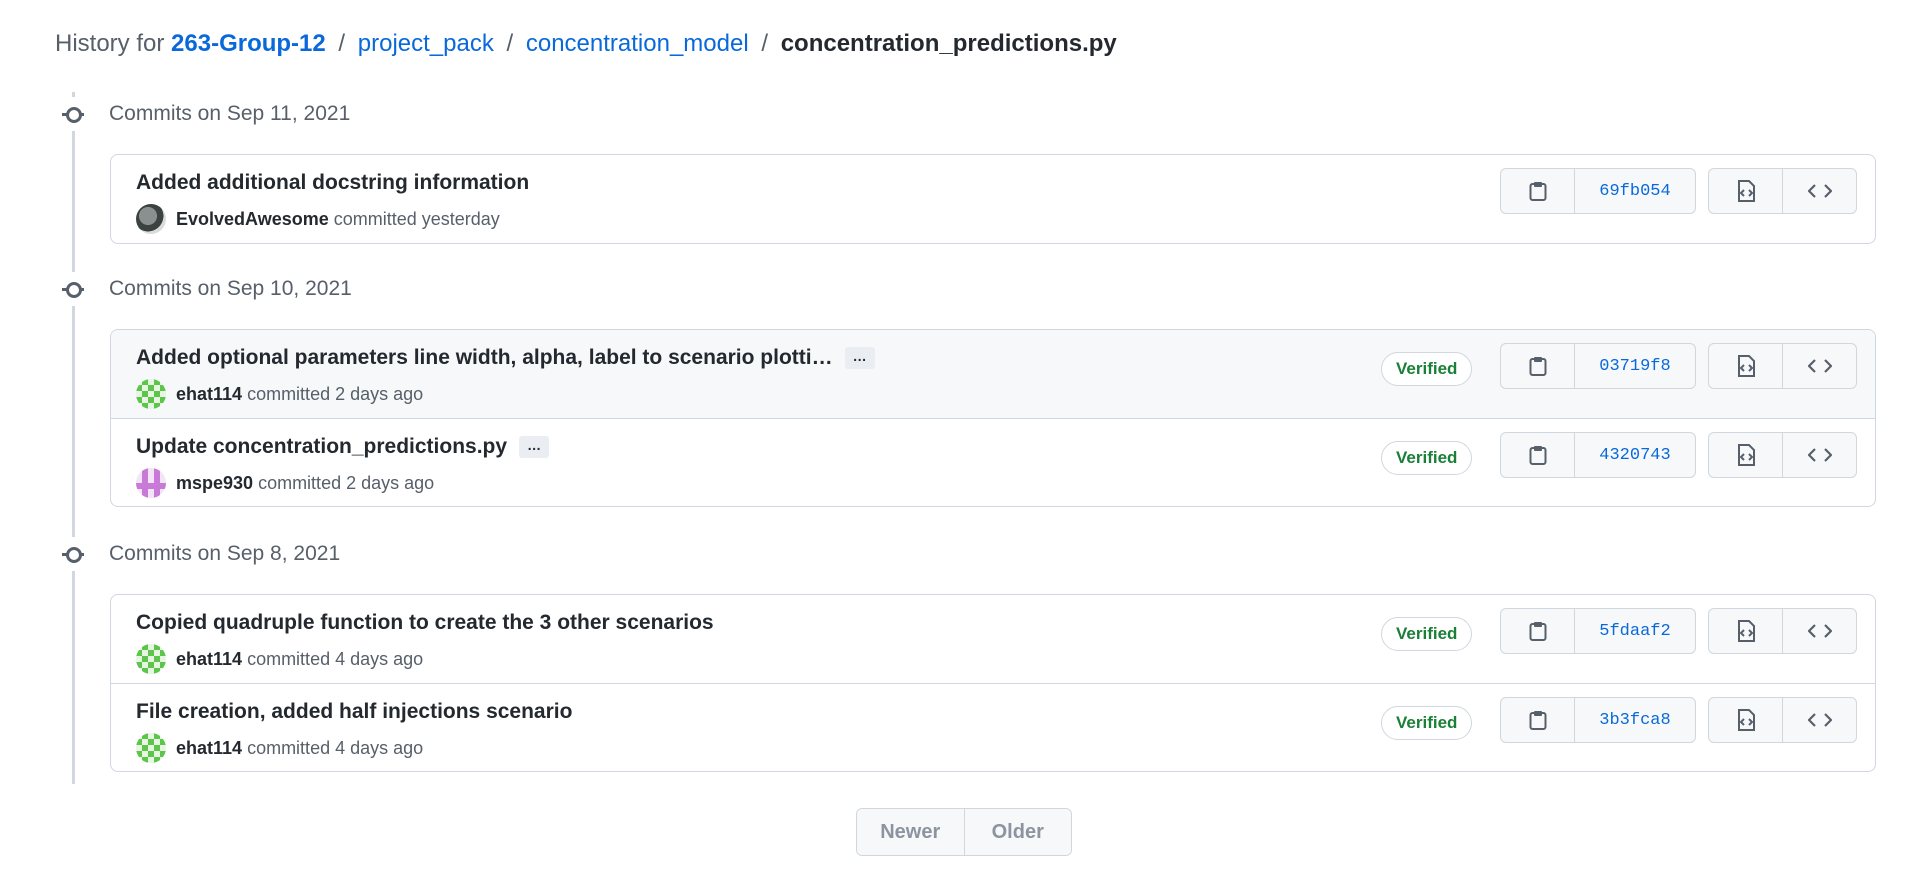  Describe the element at coordinates (332, 183) in the screenshot. I see `commit-message-link: Added additional docstring information` at that location.